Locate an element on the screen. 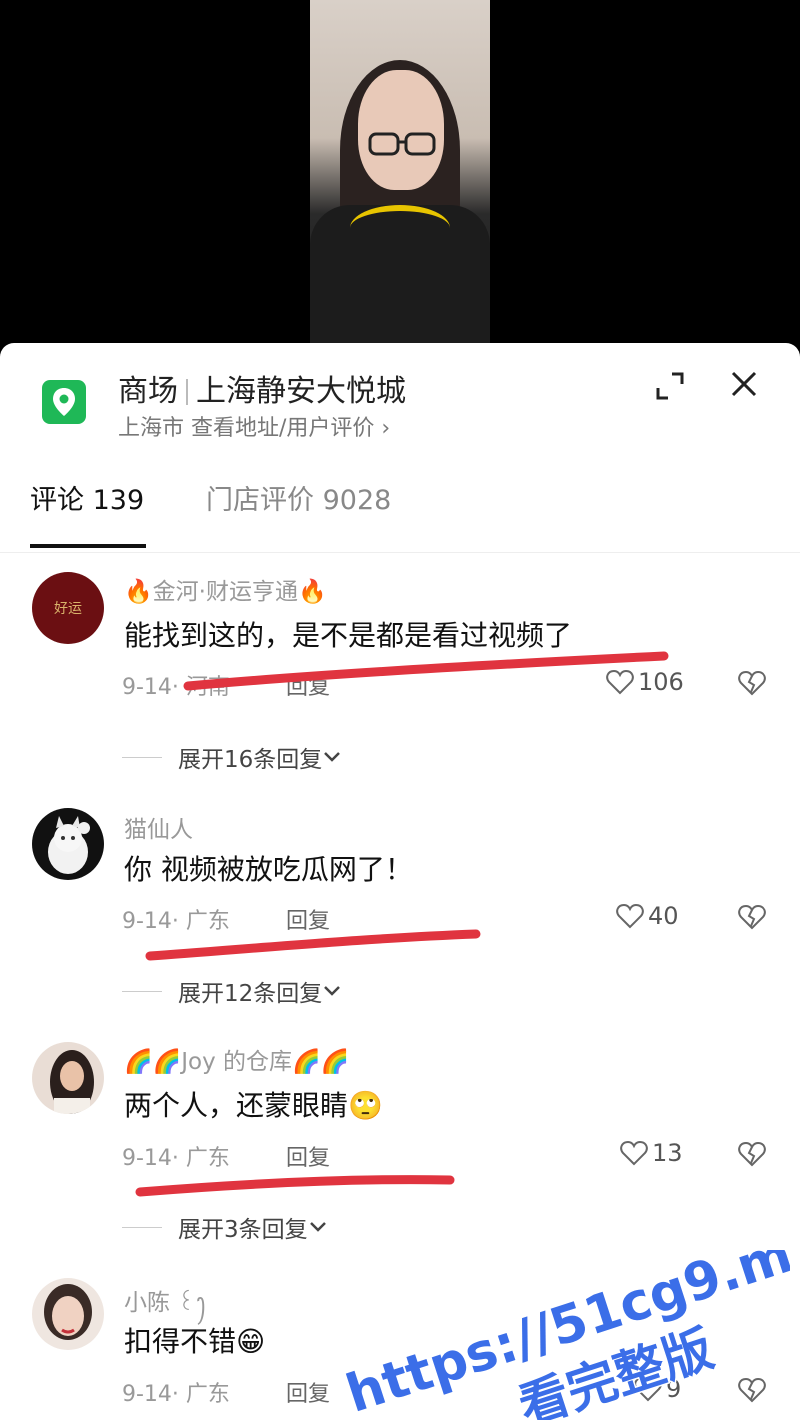  active-tab-indicator is located at coordinates (88, 546).